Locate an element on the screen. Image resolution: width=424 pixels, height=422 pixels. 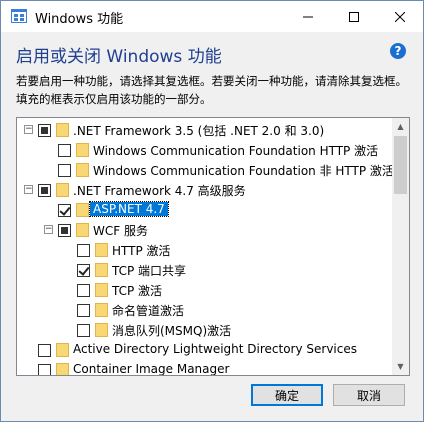
tree-item-label: HTTP 激活 is located at coordinates (141, 251).